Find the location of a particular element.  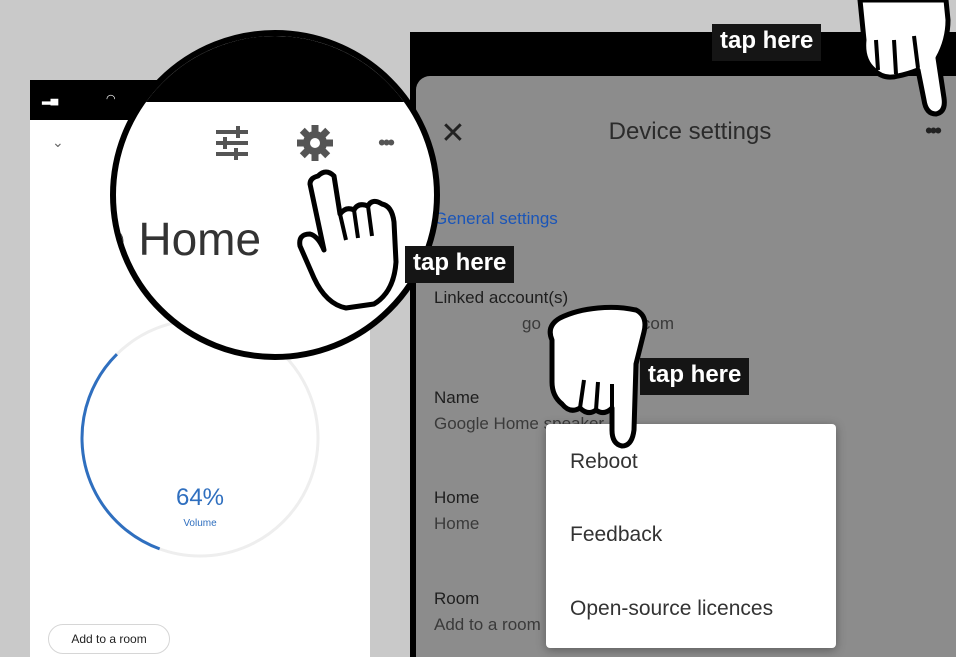

zoom-device-title-line2: ker is located at coordinates (137, 315).